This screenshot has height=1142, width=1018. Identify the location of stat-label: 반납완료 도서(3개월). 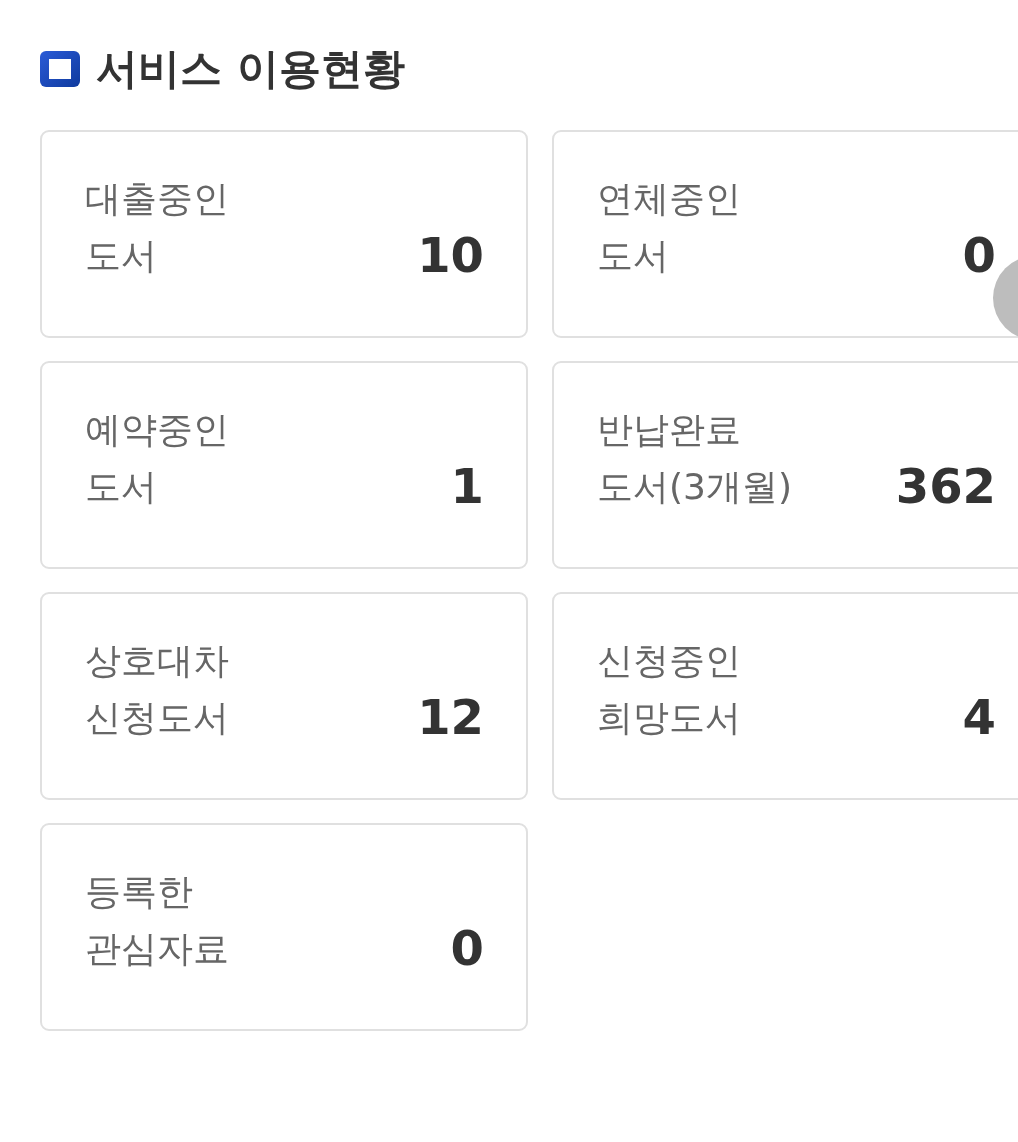
(694, 458).